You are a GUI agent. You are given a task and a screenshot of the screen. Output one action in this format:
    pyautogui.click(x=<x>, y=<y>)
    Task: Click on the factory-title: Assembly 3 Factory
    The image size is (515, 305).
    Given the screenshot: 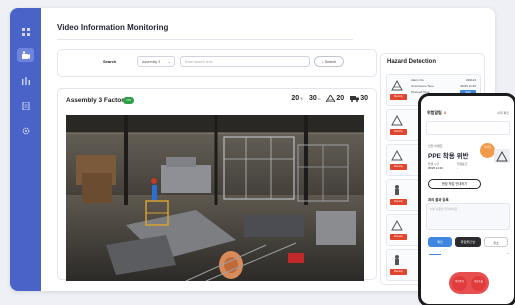 What is the action you would take?
    pyautogui.click(x=97, y=100)
    